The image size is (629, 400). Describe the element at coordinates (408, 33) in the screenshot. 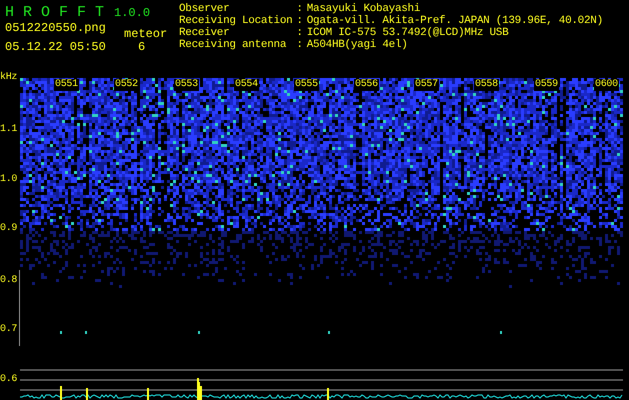

I see `station-value: ICOM IC-575 53.7492(@LCD)MHz USB` at that location.